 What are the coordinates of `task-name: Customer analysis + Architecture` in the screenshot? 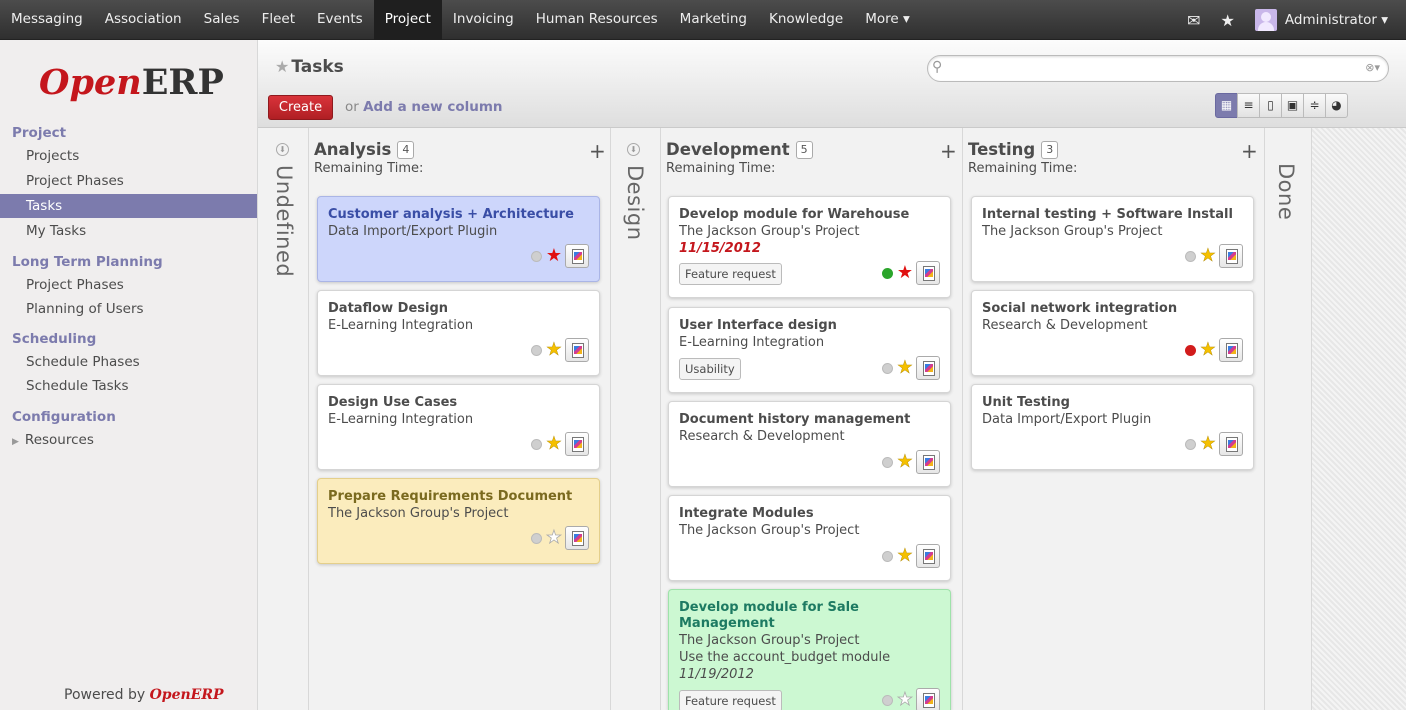 It's located at (458, 215).